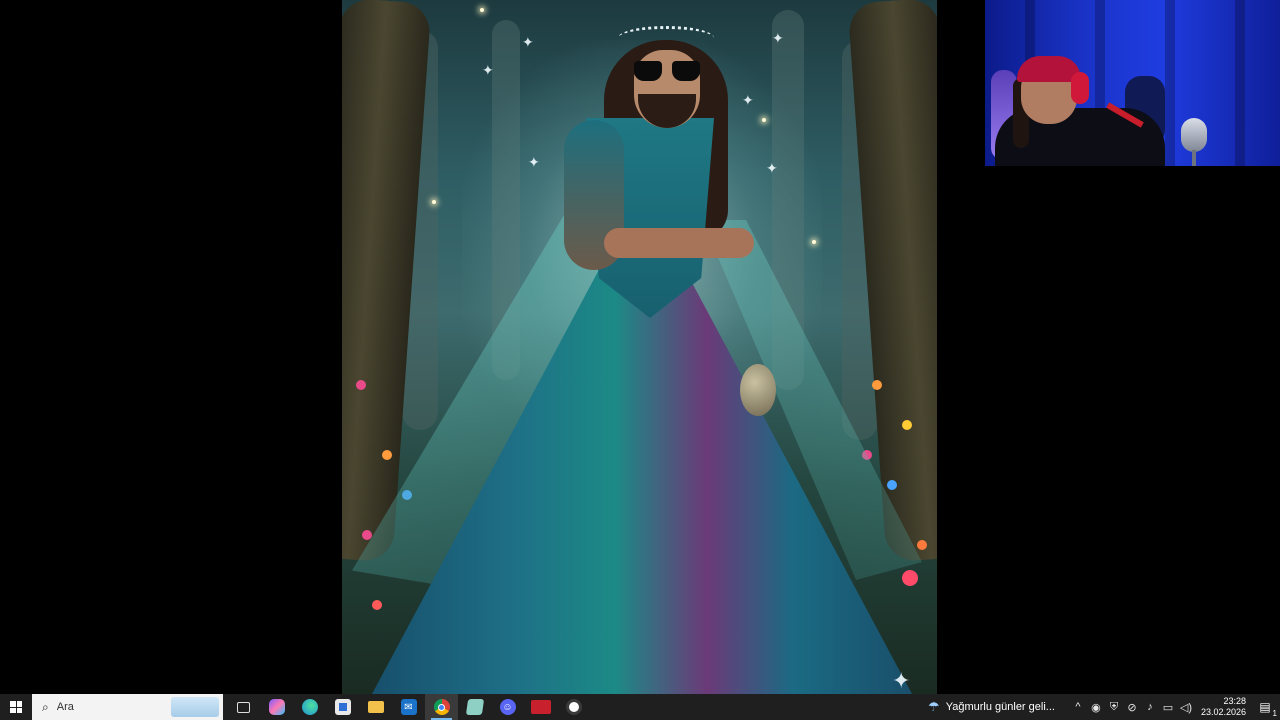 Image resolution: width=1280 pixels, height=720 pixels. Describe the element at coordinates (45, 706) in the screenshot. I see `search-icon: ⌕` at that location.